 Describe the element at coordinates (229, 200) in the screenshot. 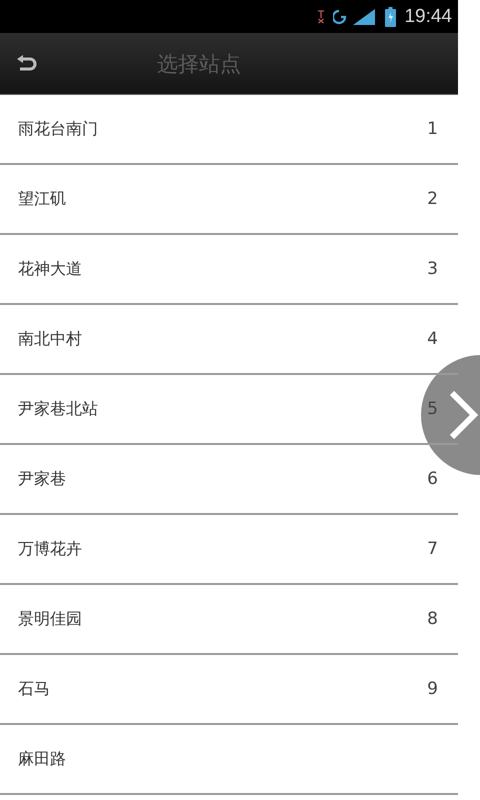

I see `station-row: 望江矶 2` at that location.